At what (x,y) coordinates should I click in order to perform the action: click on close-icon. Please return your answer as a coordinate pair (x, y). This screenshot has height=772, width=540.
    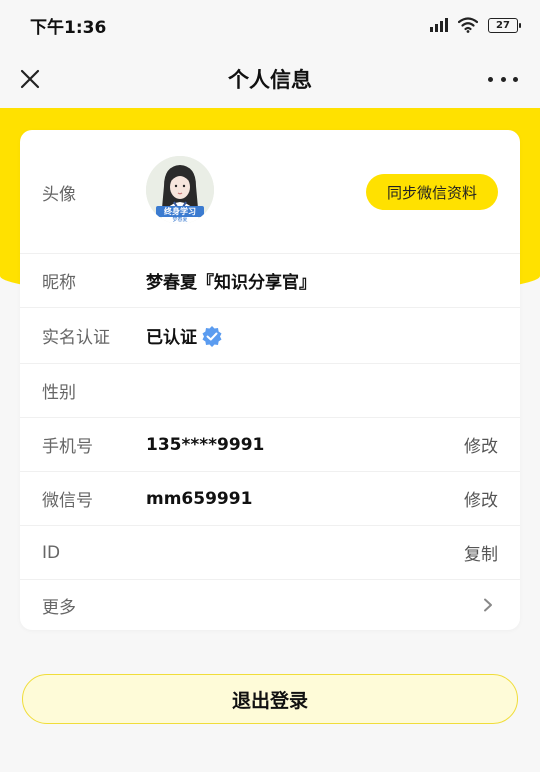
    Looking at the image, I should click on (30, 79).